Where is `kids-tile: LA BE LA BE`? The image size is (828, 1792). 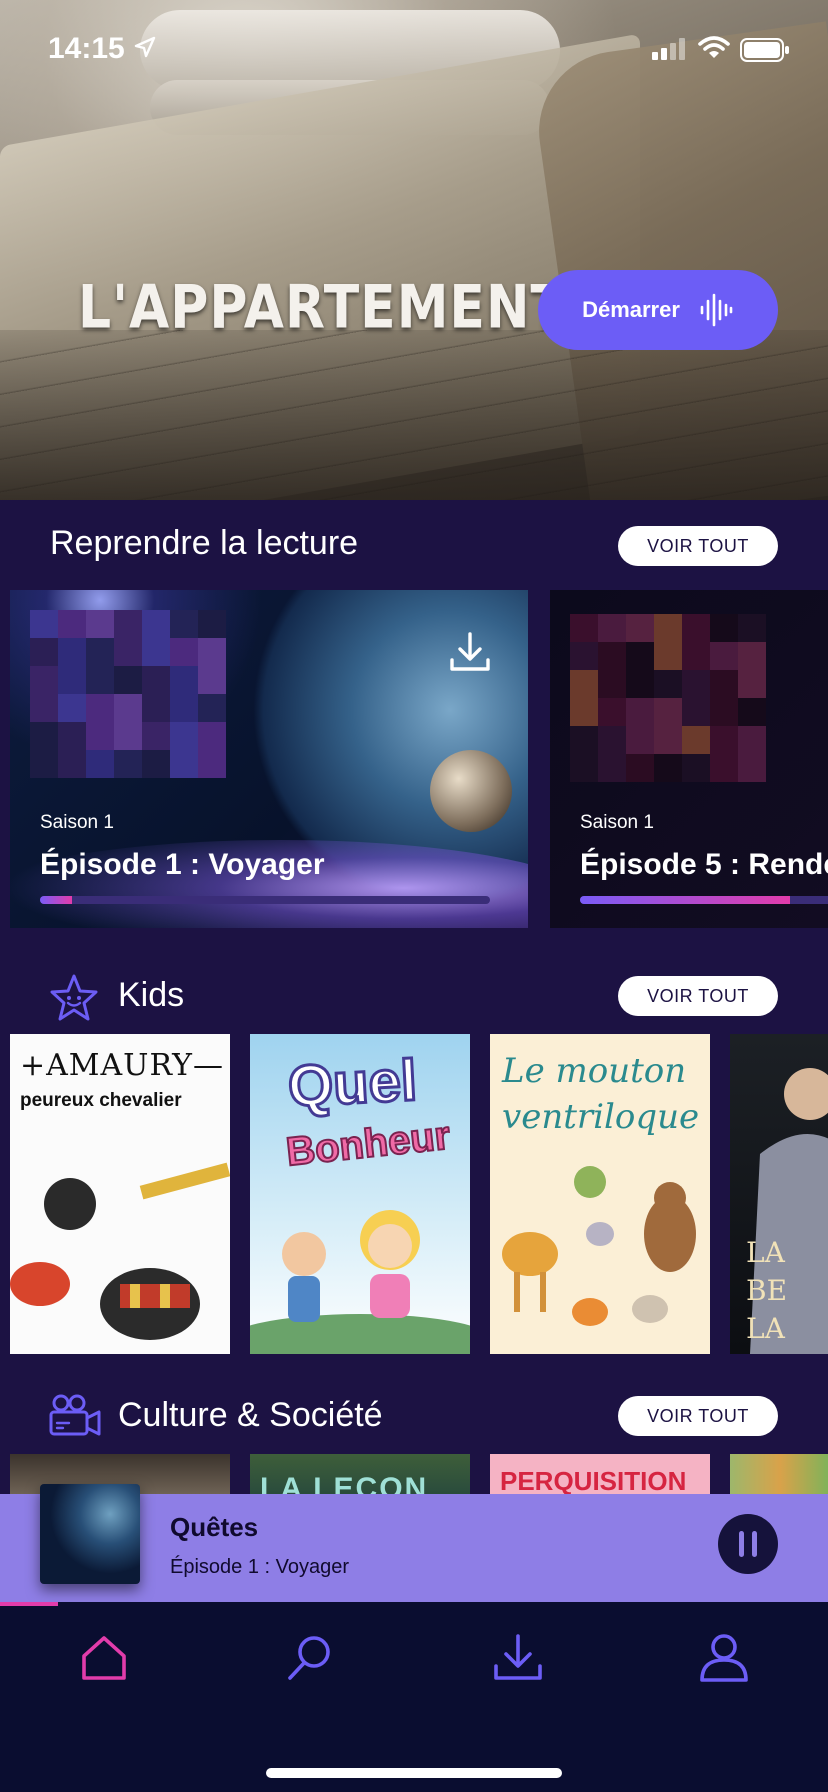
kids-tile: LA BE LA BE is located at coordinates (779, 1194).